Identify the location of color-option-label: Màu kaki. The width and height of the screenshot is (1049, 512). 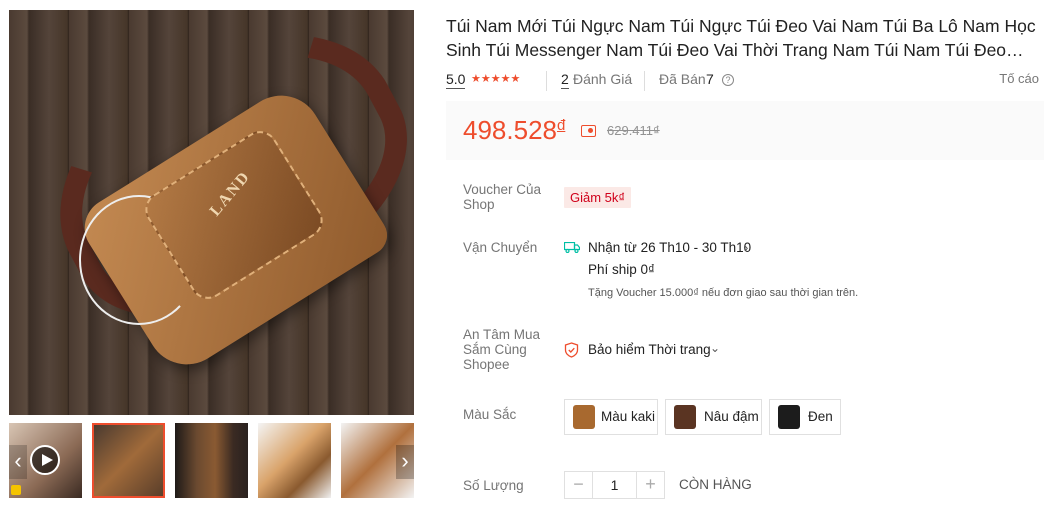
(628, 416).